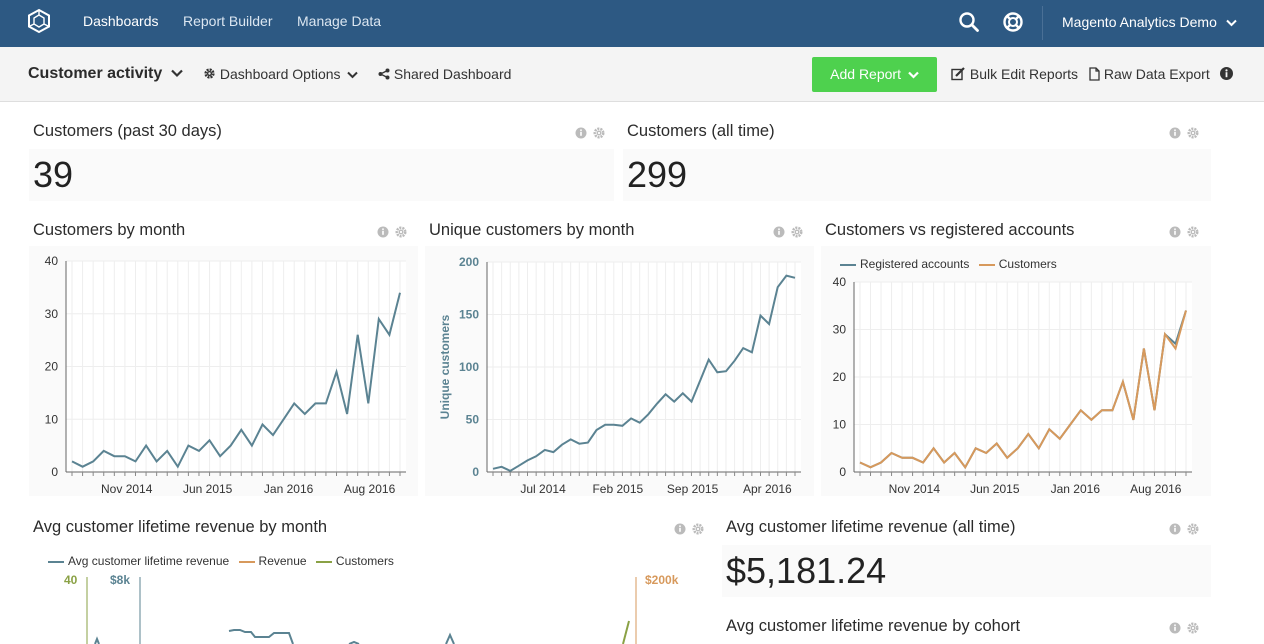  What do you see at coordinates (701, 131) in the screenshot?
I see `card-title-customers-all-time: Customers (all time)` at bounding box center [701, 131].